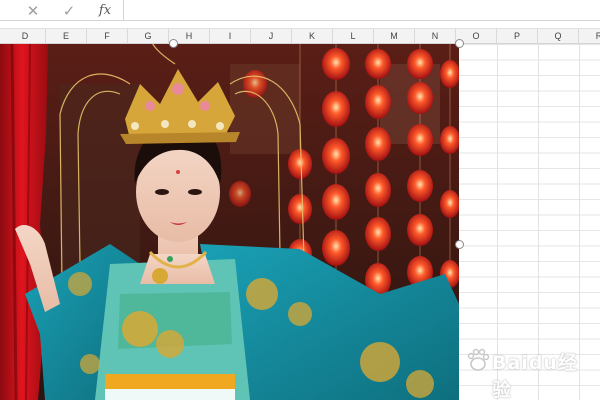 The image size is (600, 400). Describe the element at coordinates (69, 10) in the screenshot. I see `checkmark-icon: ✓` at that location.